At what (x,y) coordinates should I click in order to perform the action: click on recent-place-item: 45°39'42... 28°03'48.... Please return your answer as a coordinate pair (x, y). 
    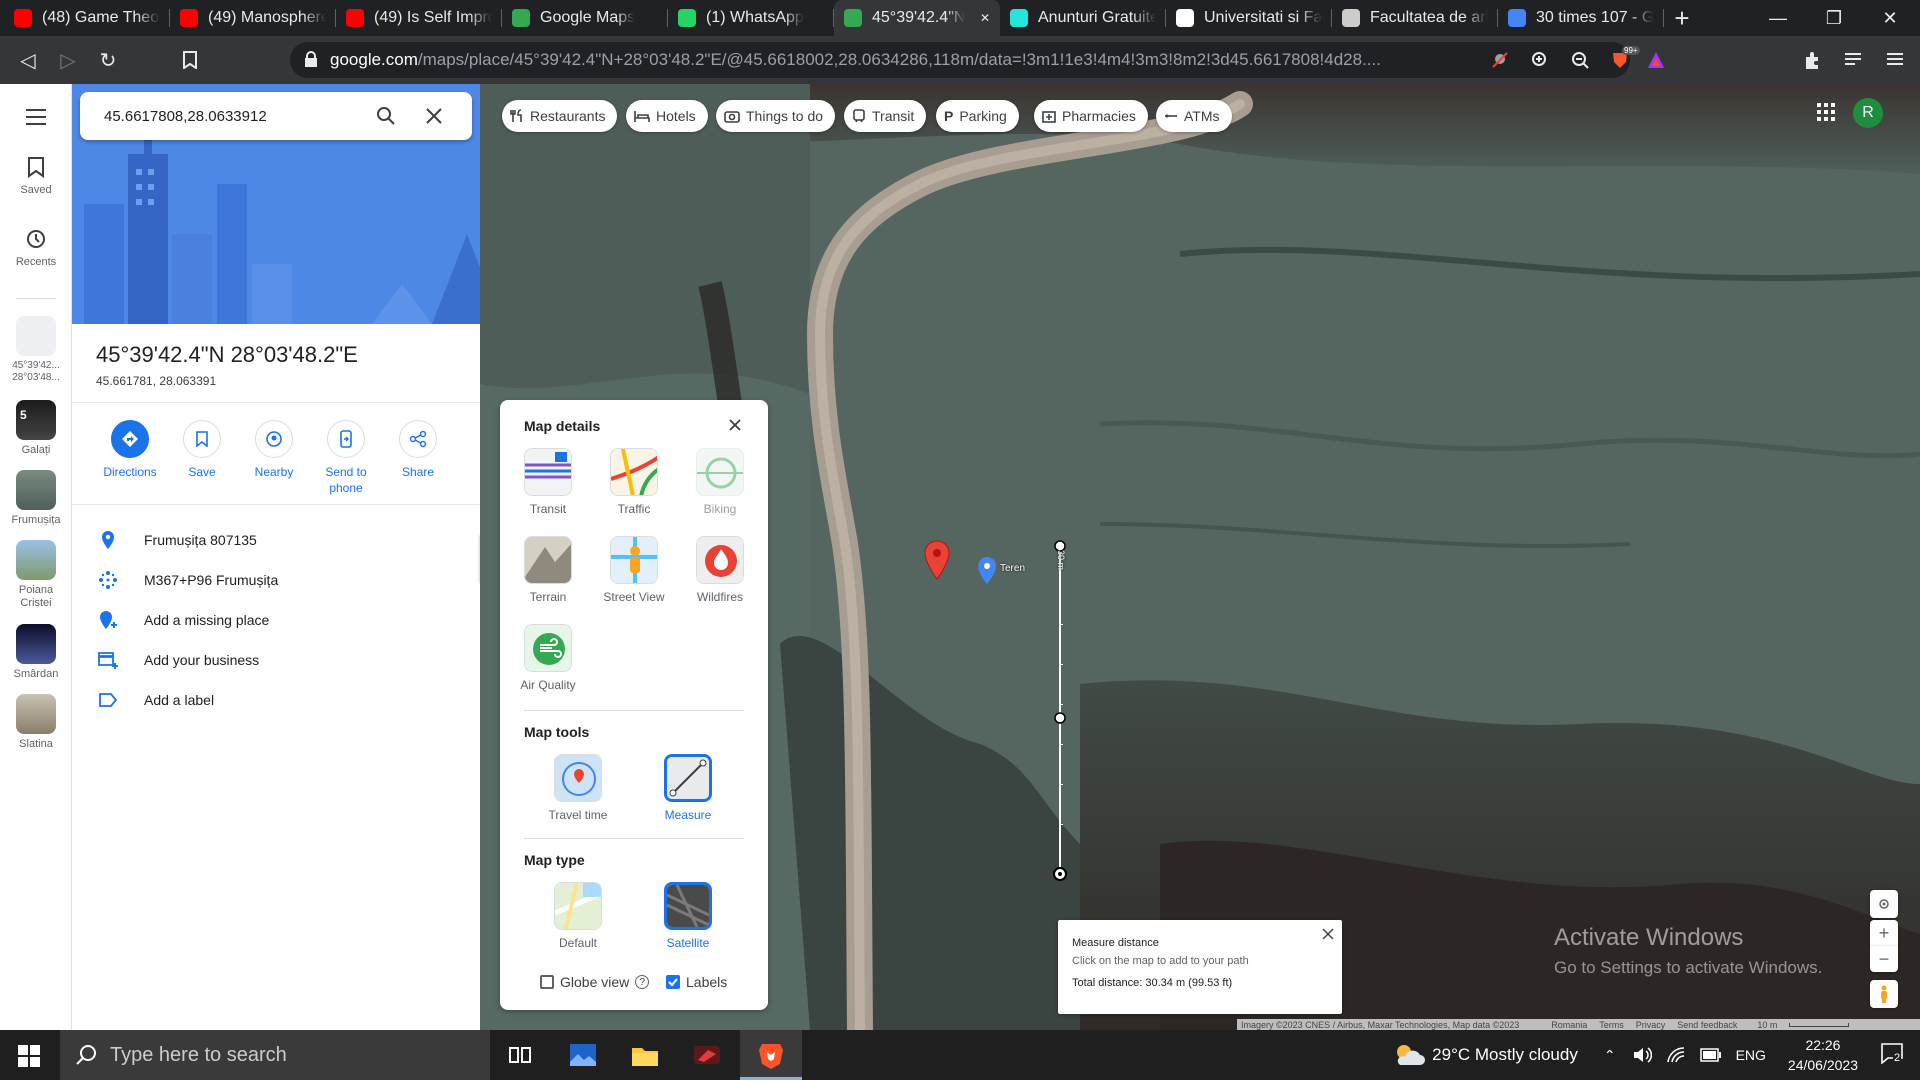
    Looking at the image, I should click on (36, 350).